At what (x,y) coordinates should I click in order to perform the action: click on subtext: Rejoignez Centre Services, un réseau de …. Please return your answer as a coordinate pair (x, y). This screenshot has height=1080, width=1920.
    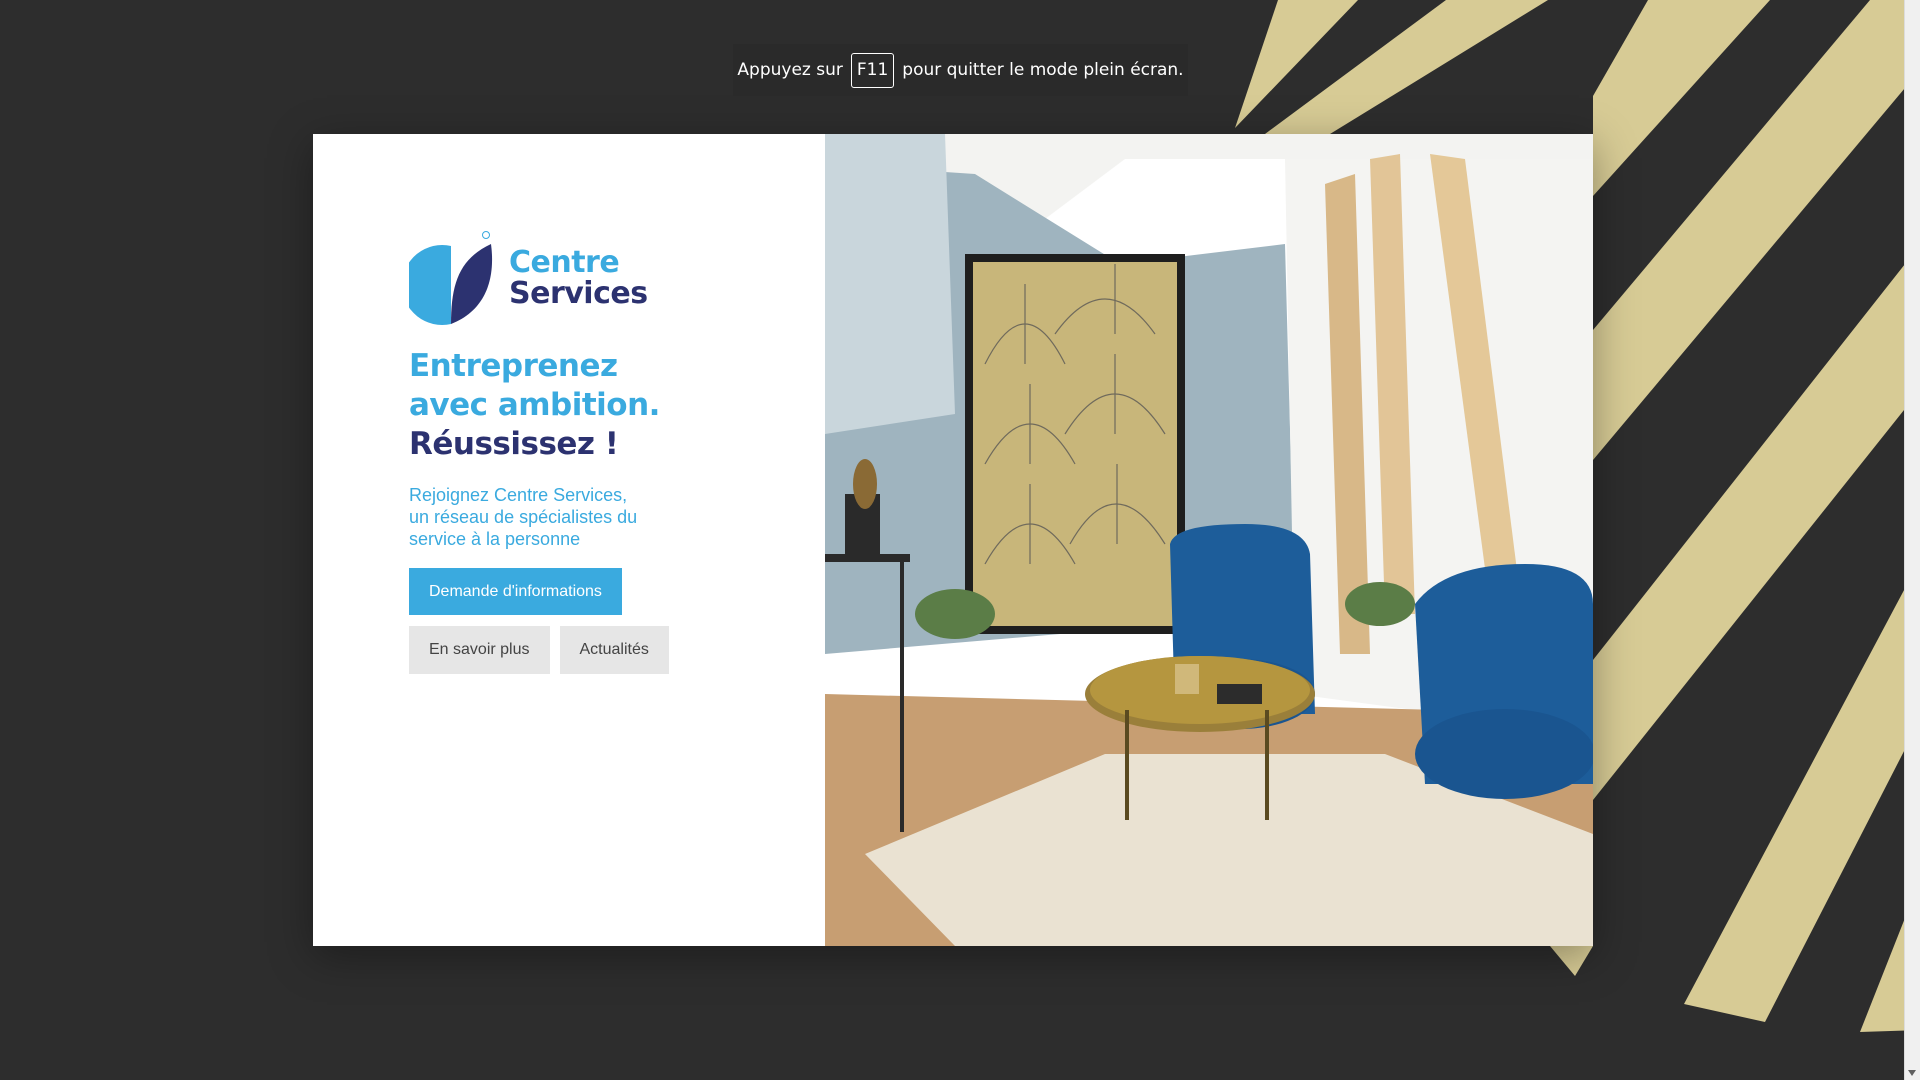
    Looking at the image, I should click on (523, 517).